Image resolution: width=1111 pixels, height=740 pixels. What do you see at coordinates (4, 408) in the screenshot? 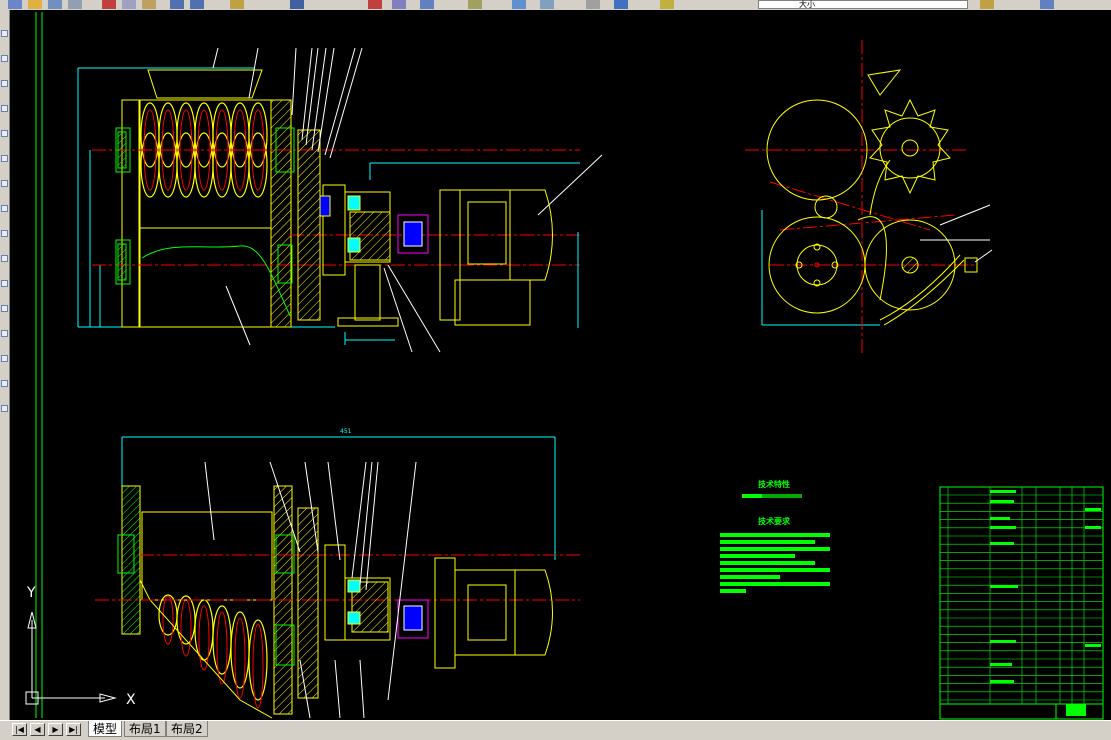
I see `modify-tool-icon` at bounding box center [4, 408].